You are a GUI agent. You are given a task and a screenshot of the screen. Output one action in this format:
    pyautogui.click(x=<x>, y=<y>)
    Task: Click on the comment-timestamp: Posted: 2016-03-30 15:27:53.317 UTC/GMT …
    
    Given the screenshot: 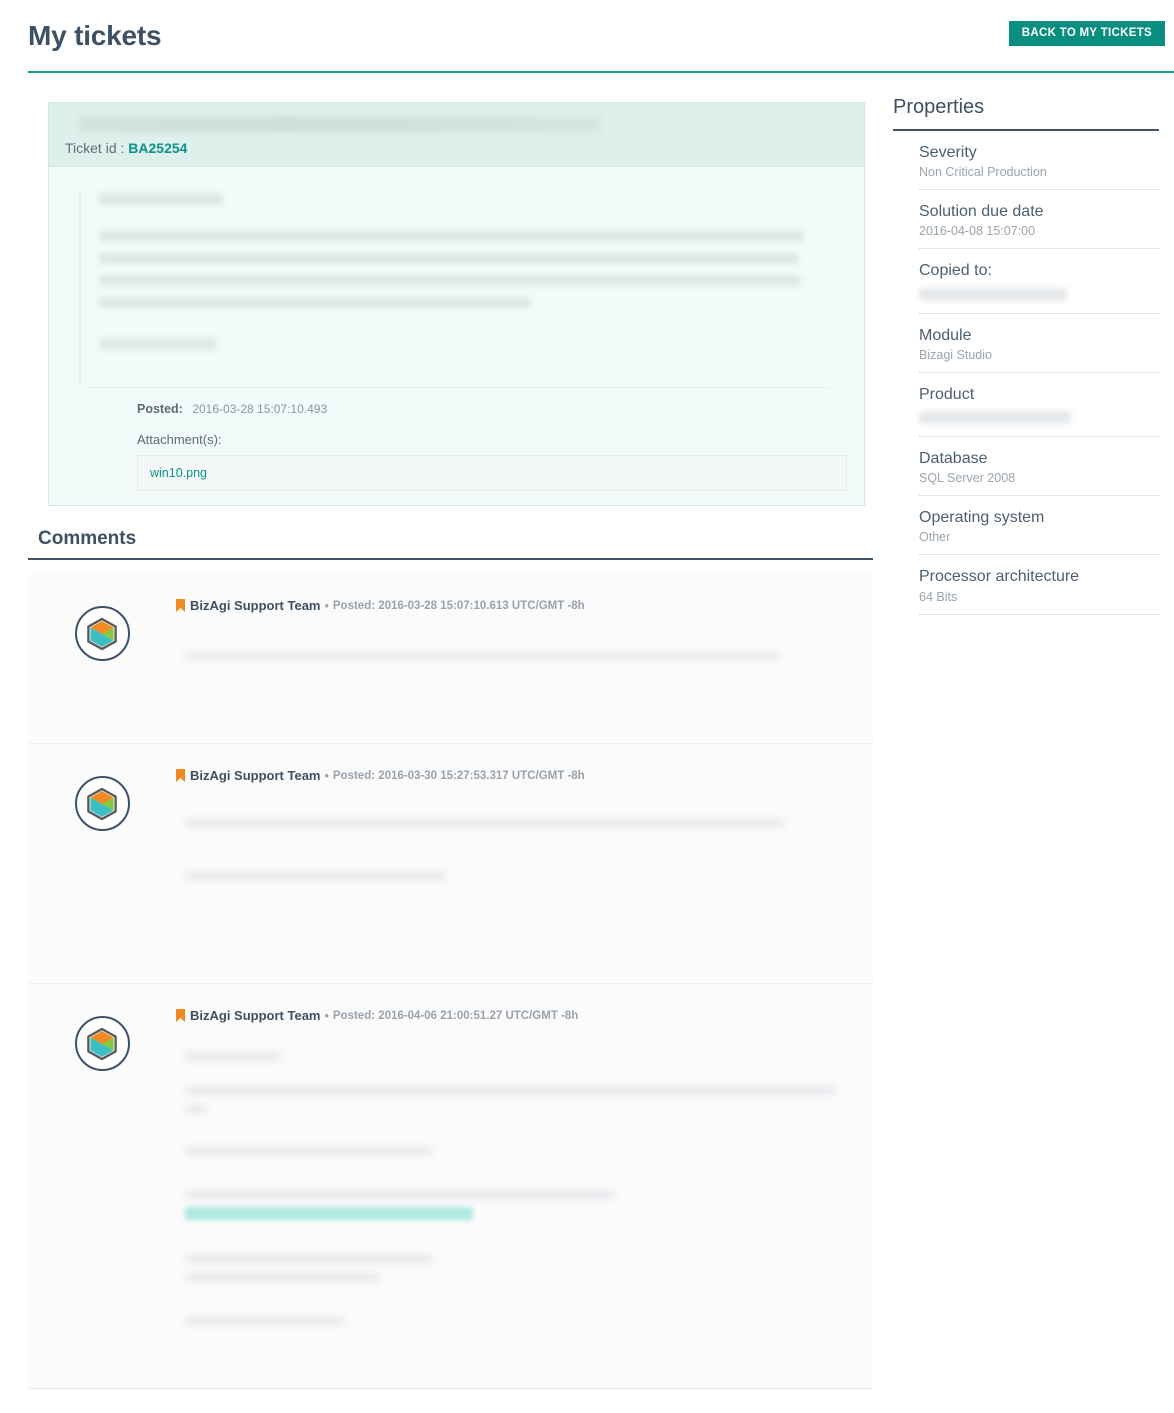 What is the action you would take?
    pyautogui.click(x=458, y=775)
    